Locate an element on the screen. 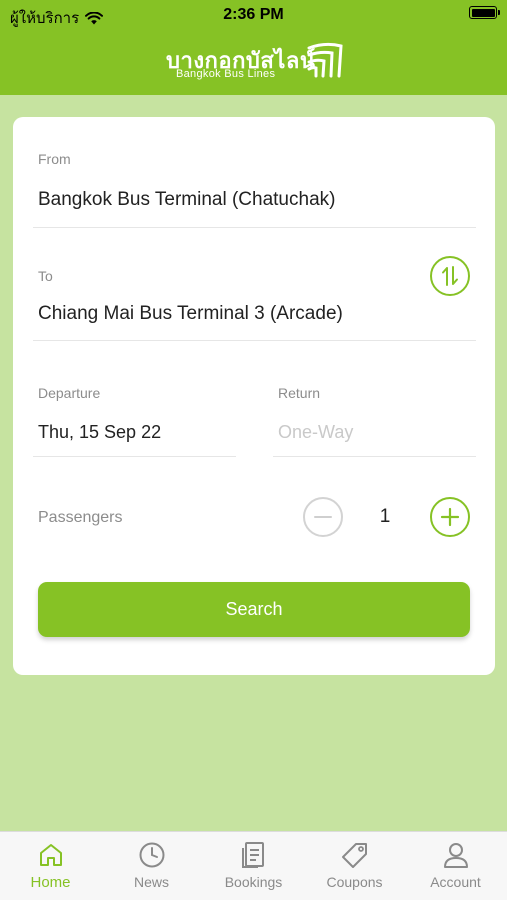 This screenshot has height=900, width=507. tab-bookings: Bookings is located at coordinates (253, 866).